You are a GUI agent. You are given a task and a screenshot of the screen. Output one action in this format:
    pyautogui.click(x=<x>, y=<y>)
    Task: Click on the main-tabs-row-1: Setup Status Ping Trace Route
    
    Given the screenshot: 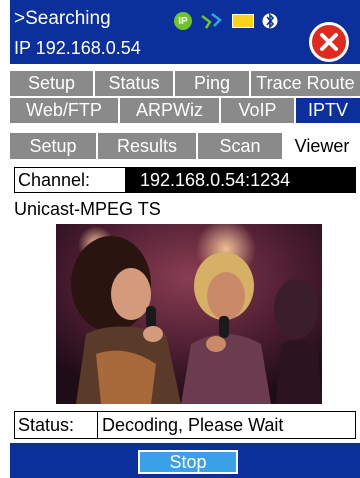 What is the action you would take?
    pyautogui.click(x=185, y=83)
    